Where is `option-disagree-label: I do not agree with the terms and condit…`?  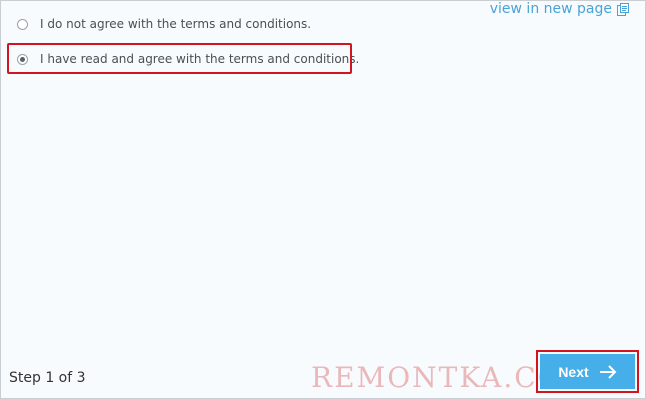
option-disagree-label: I do not agree with the terms and condit… is located at coordinates (176, 24).